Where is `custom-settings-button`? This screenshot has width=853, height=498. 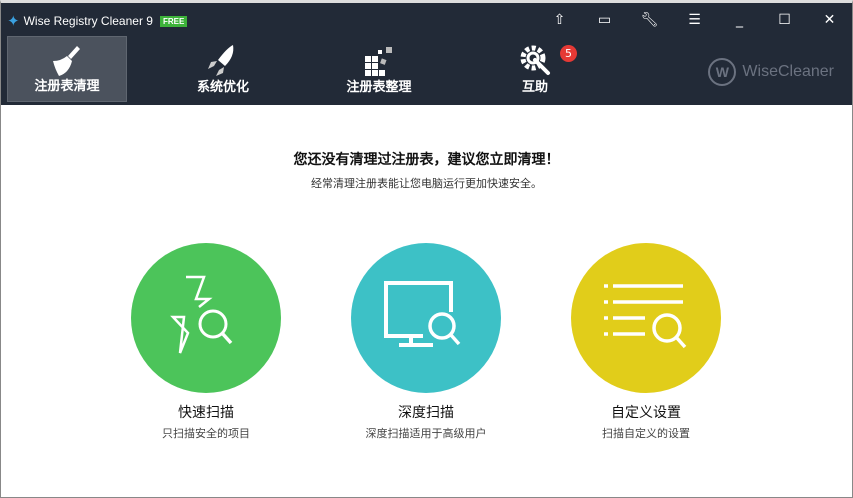
custom-settings-button is located at coordinates (646, 318).